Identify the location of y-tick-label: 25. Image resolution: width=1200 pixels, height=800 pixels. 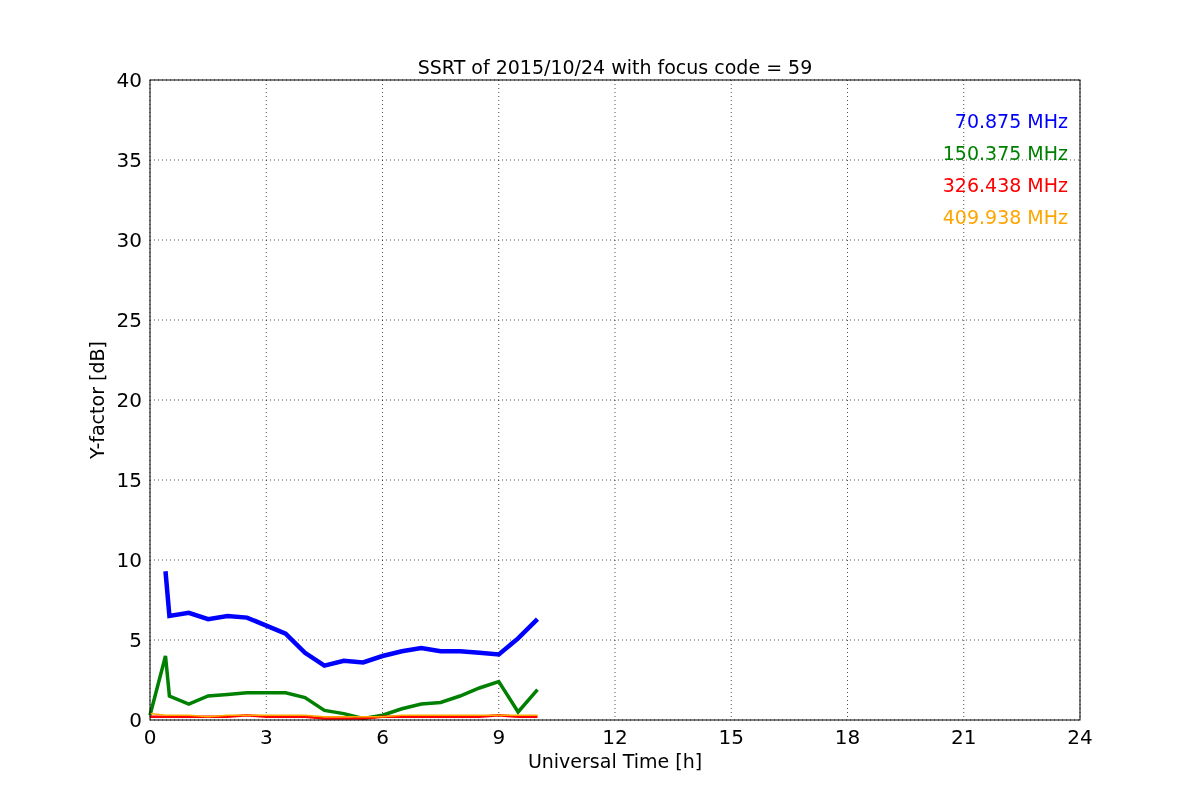
(129, 320).